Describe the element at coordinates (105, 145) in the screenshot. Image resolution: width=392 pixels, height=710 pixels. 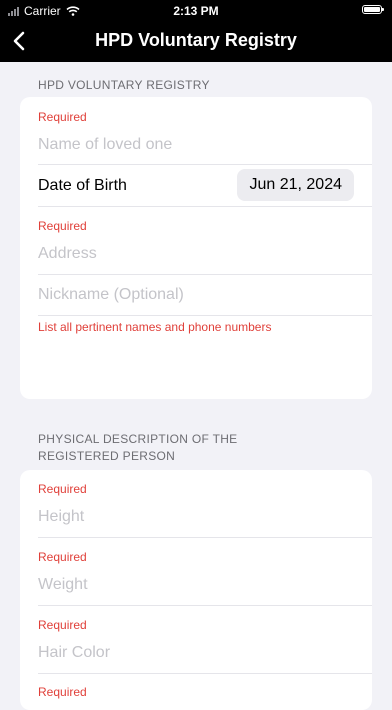
I see `name-input: Name of loved one` at that location.